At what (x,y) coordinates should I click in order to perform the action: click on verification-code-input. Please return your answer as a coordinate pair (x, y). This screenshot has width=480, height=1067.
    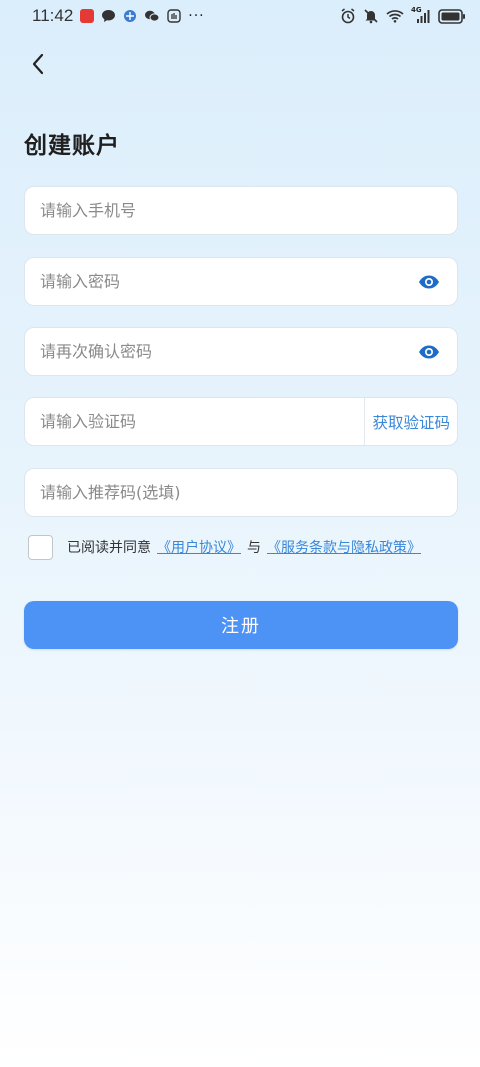
    Looking at the image, I should click on (202, 421).